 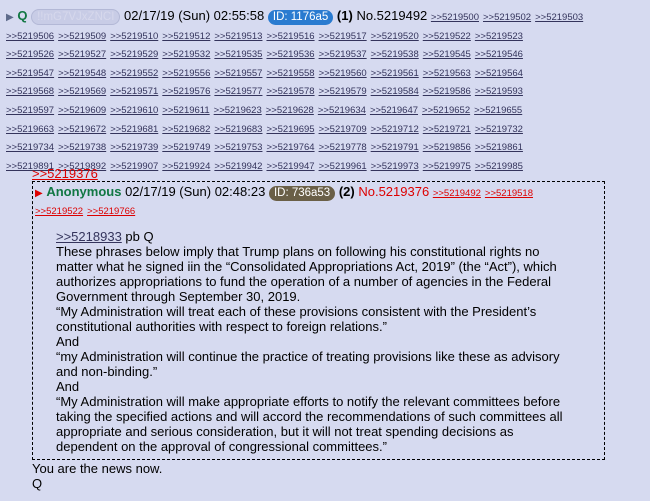 I want to click on backlink: >>5219672, so click(x=82, y=129).